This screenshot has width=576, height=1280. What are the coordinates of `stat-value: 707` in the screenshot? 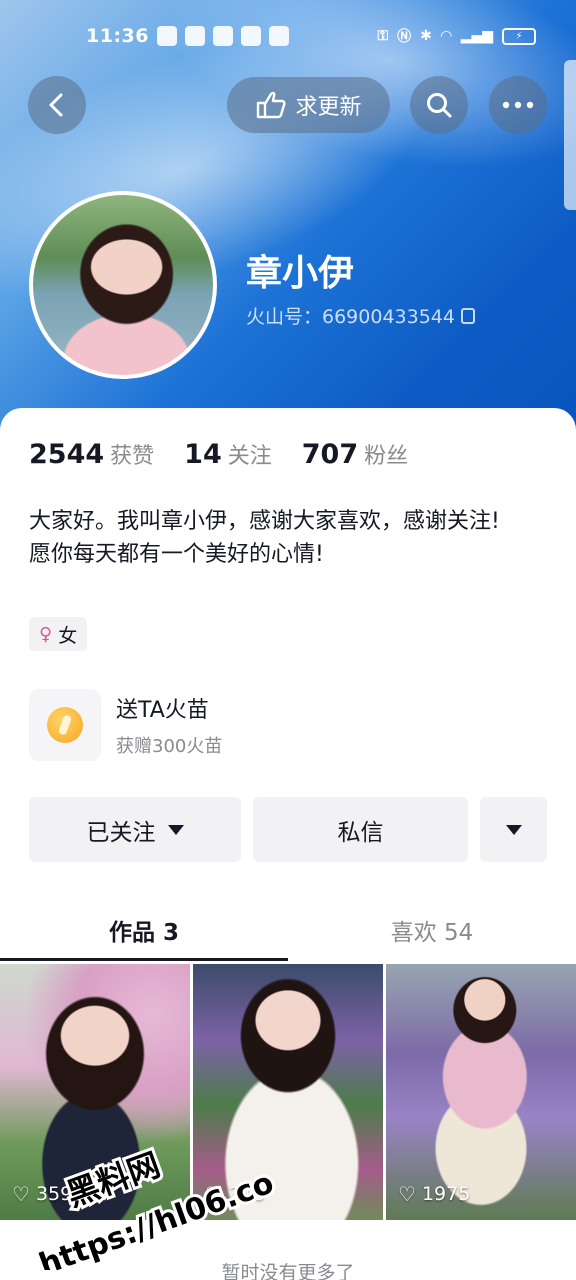 It's located at (330, 454).